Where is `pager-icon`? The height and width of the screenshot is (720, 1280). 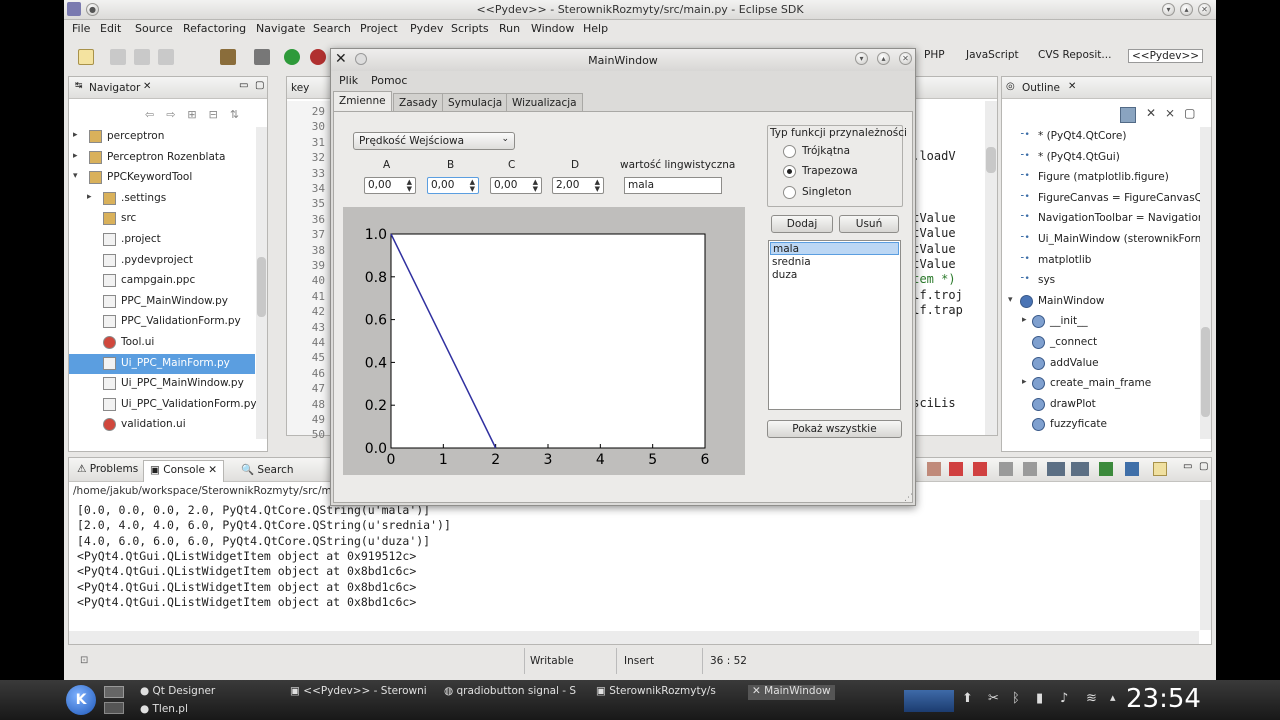
pager-icon is located at coordinates (114, 708).